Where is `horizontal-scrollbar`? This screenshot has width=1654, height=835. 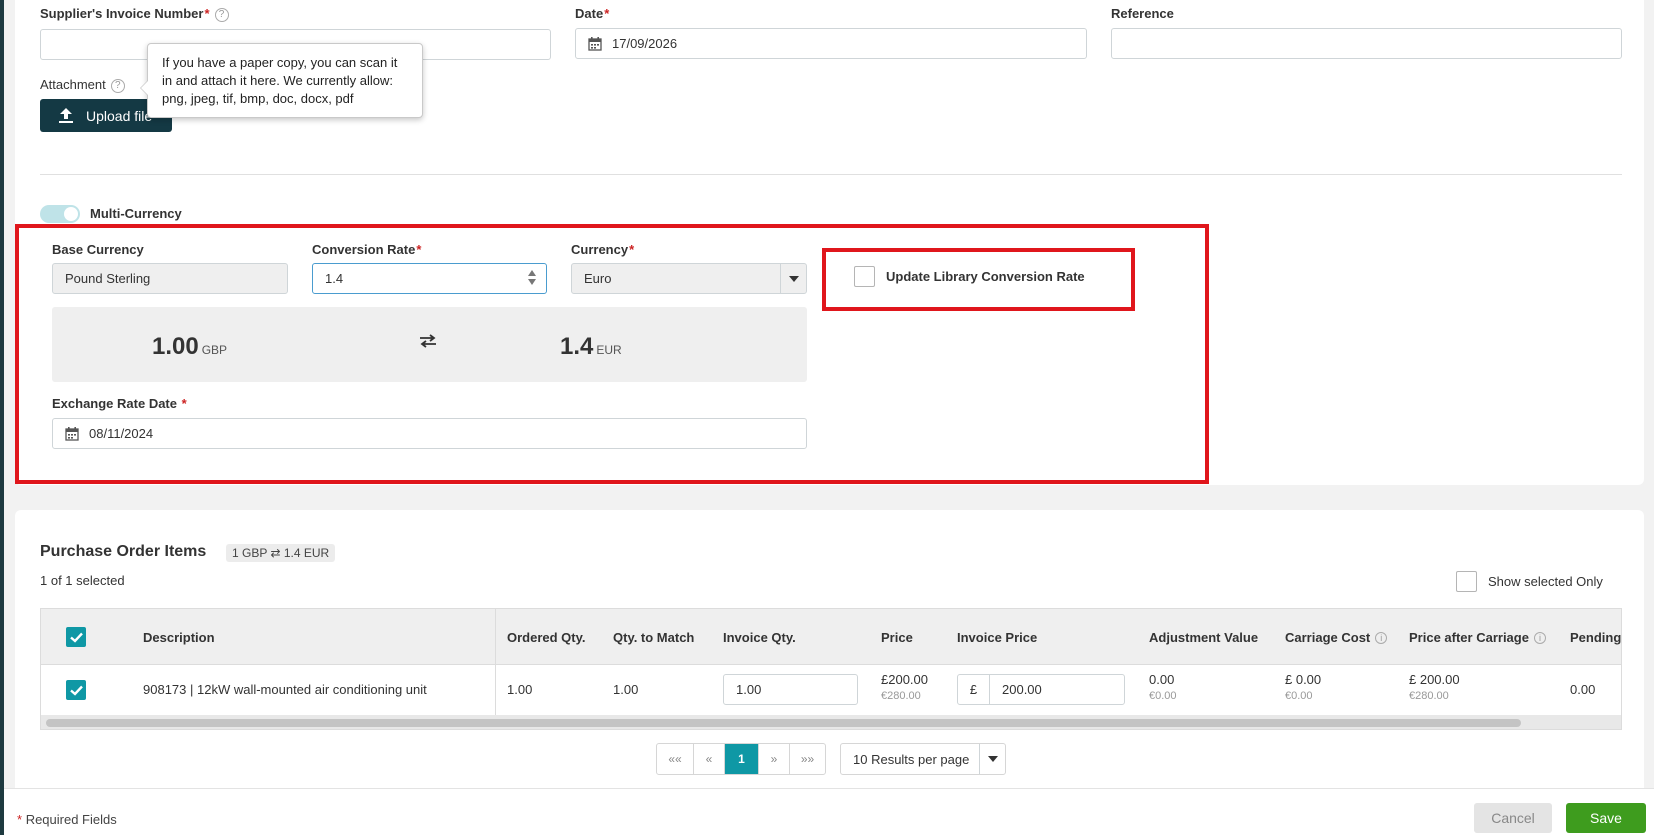
horizontal-scrollbar is located at coordinates (831, 722).